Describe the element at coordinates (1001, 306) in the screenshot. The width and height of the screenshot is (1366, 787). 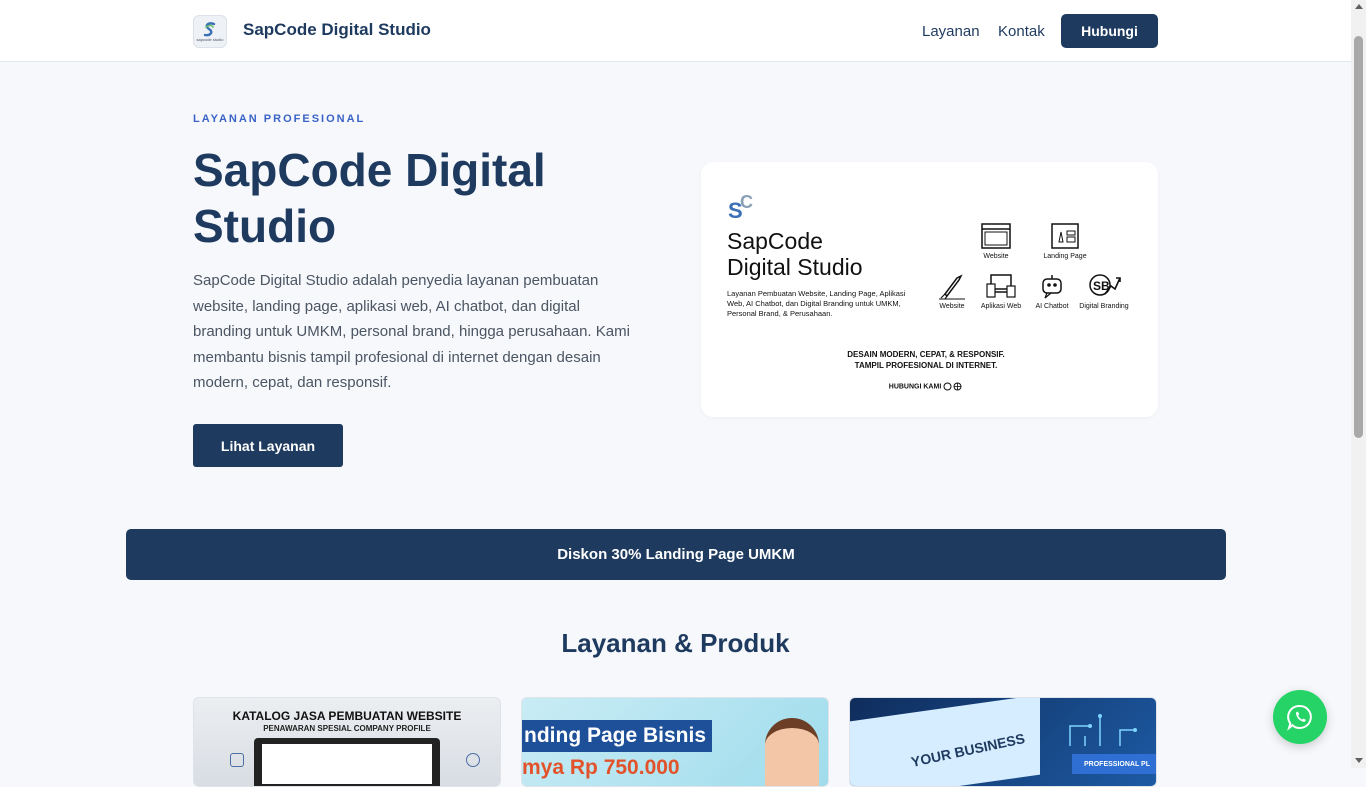
I see `service-label: Aplikasi Web` at that location.